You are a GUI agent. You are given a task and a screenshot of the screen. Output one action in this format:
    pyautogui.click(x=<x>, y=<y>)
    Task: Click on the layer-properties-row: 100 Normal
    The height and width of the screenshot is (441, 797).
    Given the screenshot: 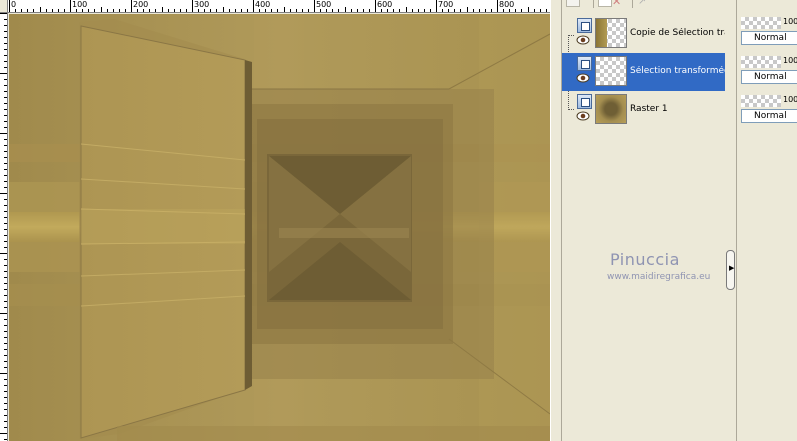 What is the action you would take?
    pyautogui.click(x=768, y=108)
    